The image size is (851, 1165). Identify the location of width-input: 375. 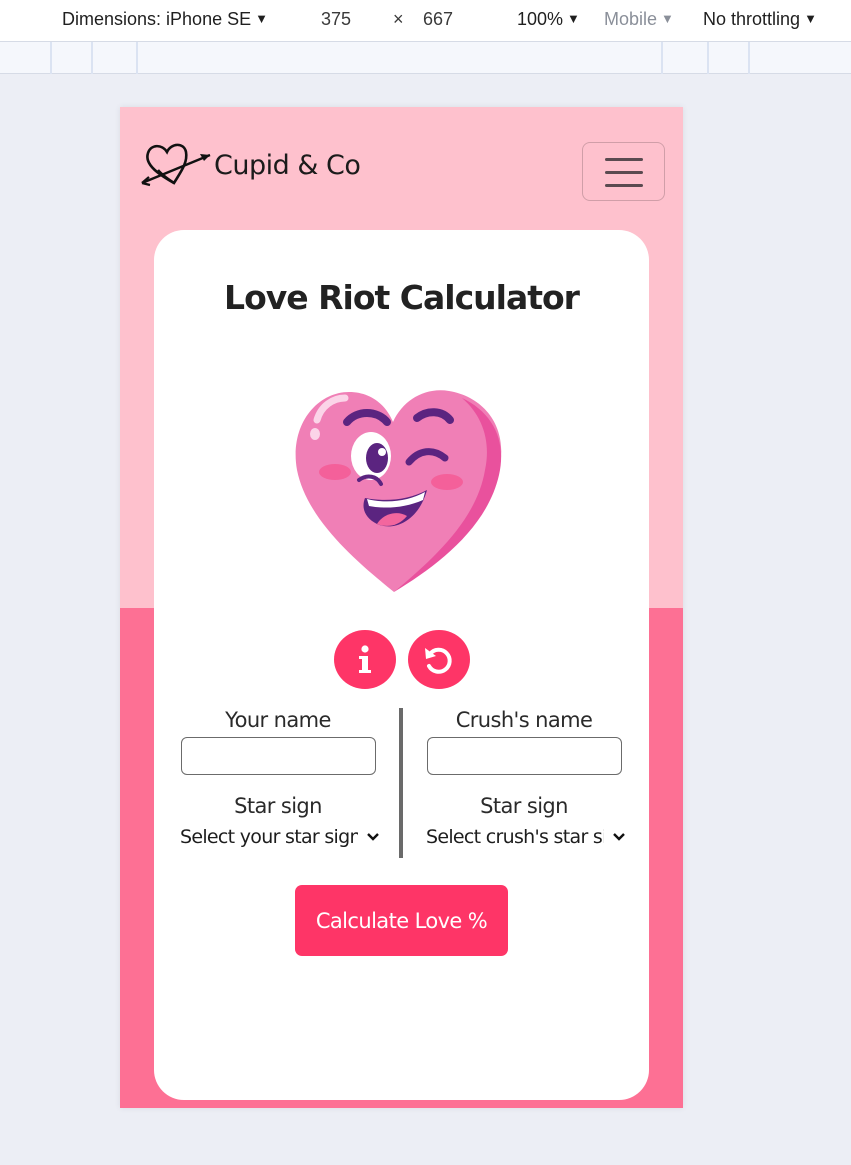
(336, 19).